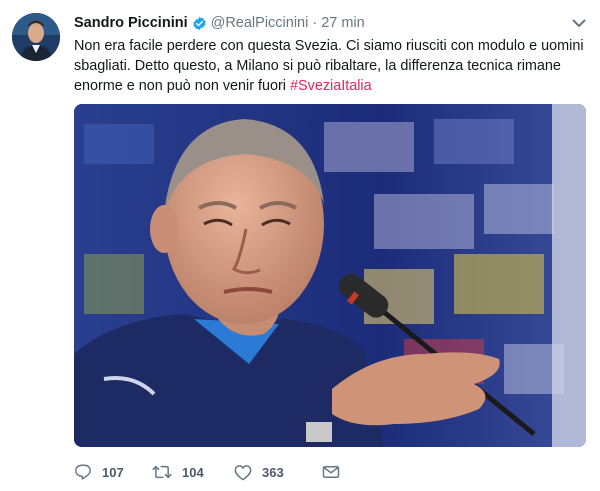 Image resolution: width=600 pixels, height=491 pixels. I want to click on tweet-header: Sandro Piccinini @RealPiccinini · 27 min, so click(219, 23).